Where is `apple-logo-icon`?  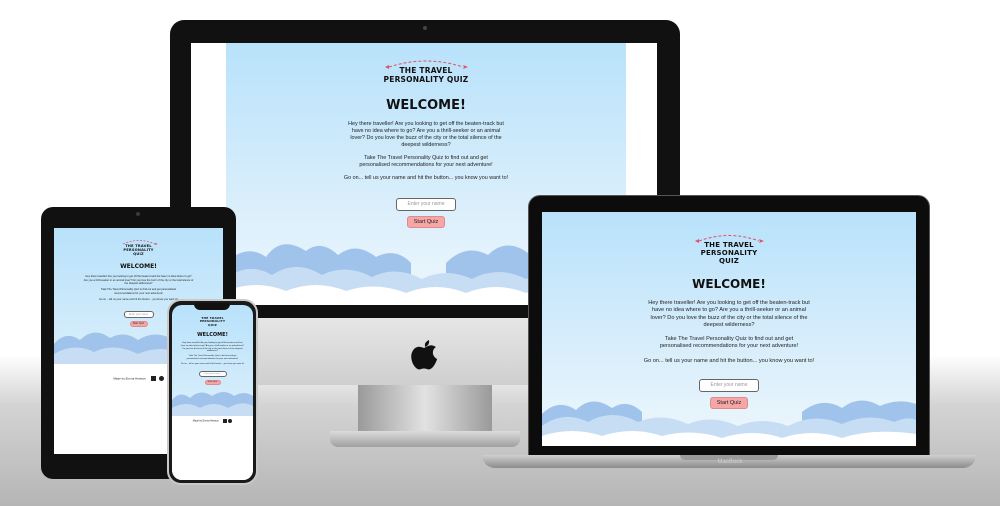
apple-logo-icon is located at coordinates (424, 355).